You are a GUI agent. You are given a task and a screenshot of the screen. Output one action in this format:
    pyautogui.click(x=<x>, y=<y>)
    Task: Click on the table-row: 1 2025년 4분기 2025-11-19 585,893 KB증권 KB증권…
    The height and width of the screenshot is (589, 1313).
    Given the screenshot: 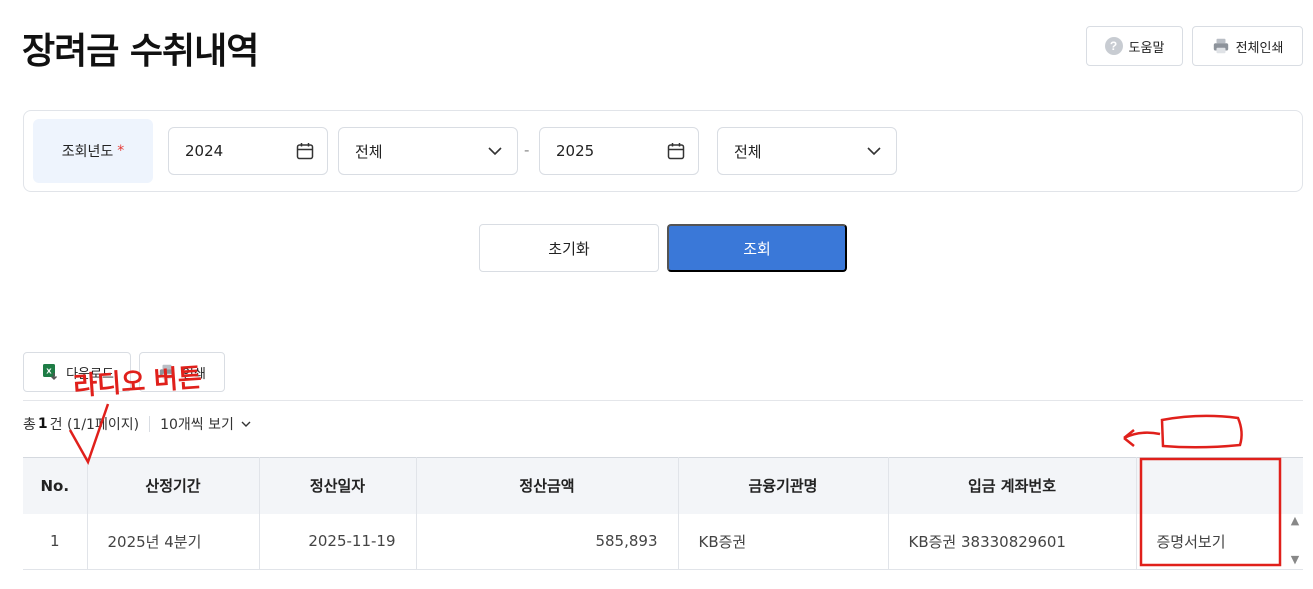 What is the action you would take?
    pyautogui.click(x=663, y=541)
    